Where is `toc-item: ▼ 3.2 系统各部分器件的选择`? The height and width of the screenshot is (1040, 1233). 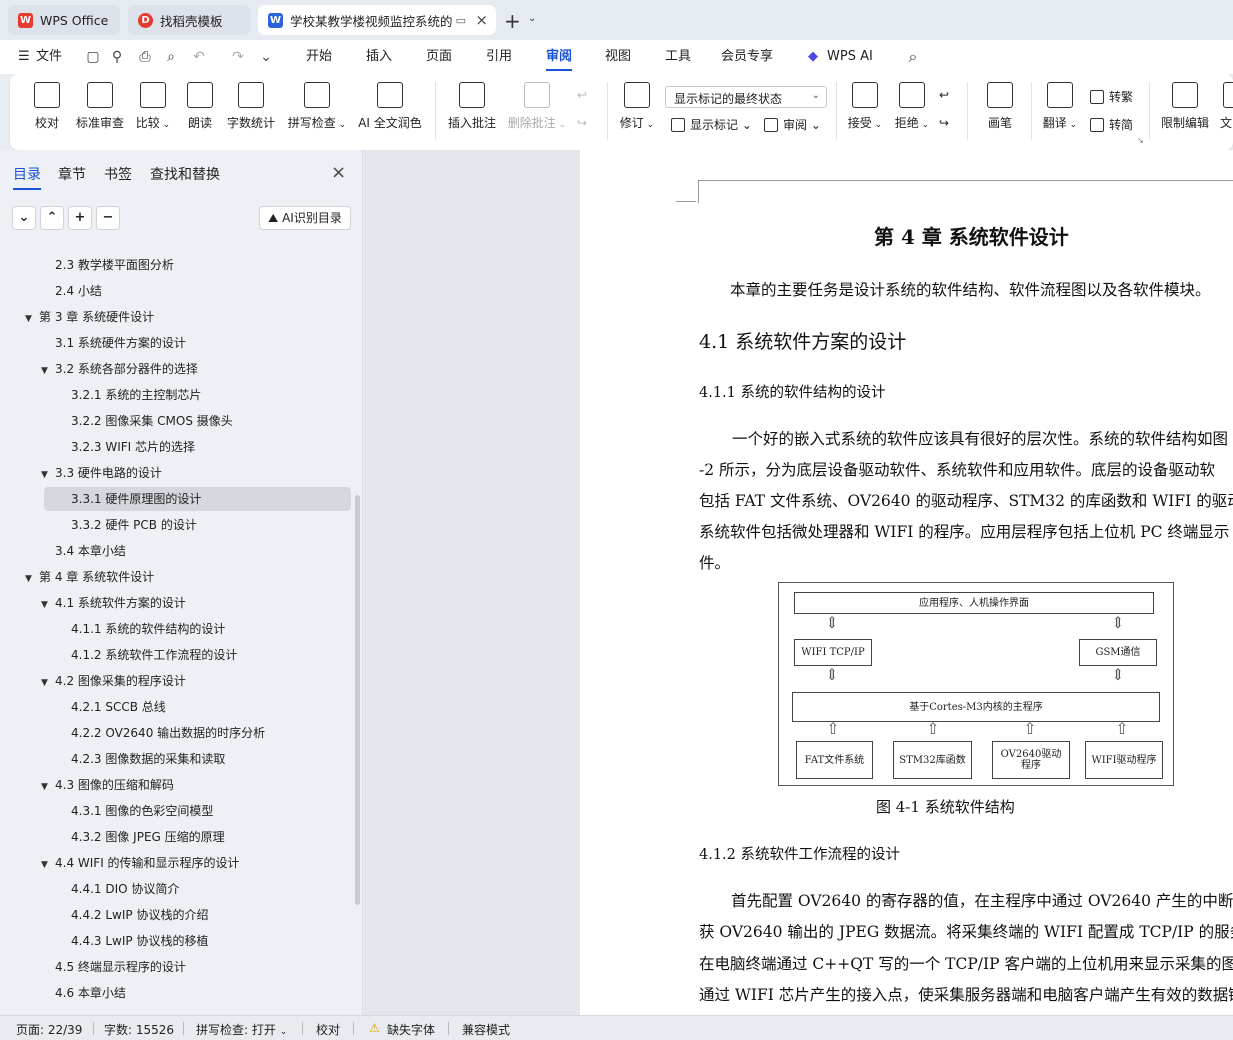
toc-item: ▼ 3.2 系统各部分器件的选择 is located at coordinates (176, 369).